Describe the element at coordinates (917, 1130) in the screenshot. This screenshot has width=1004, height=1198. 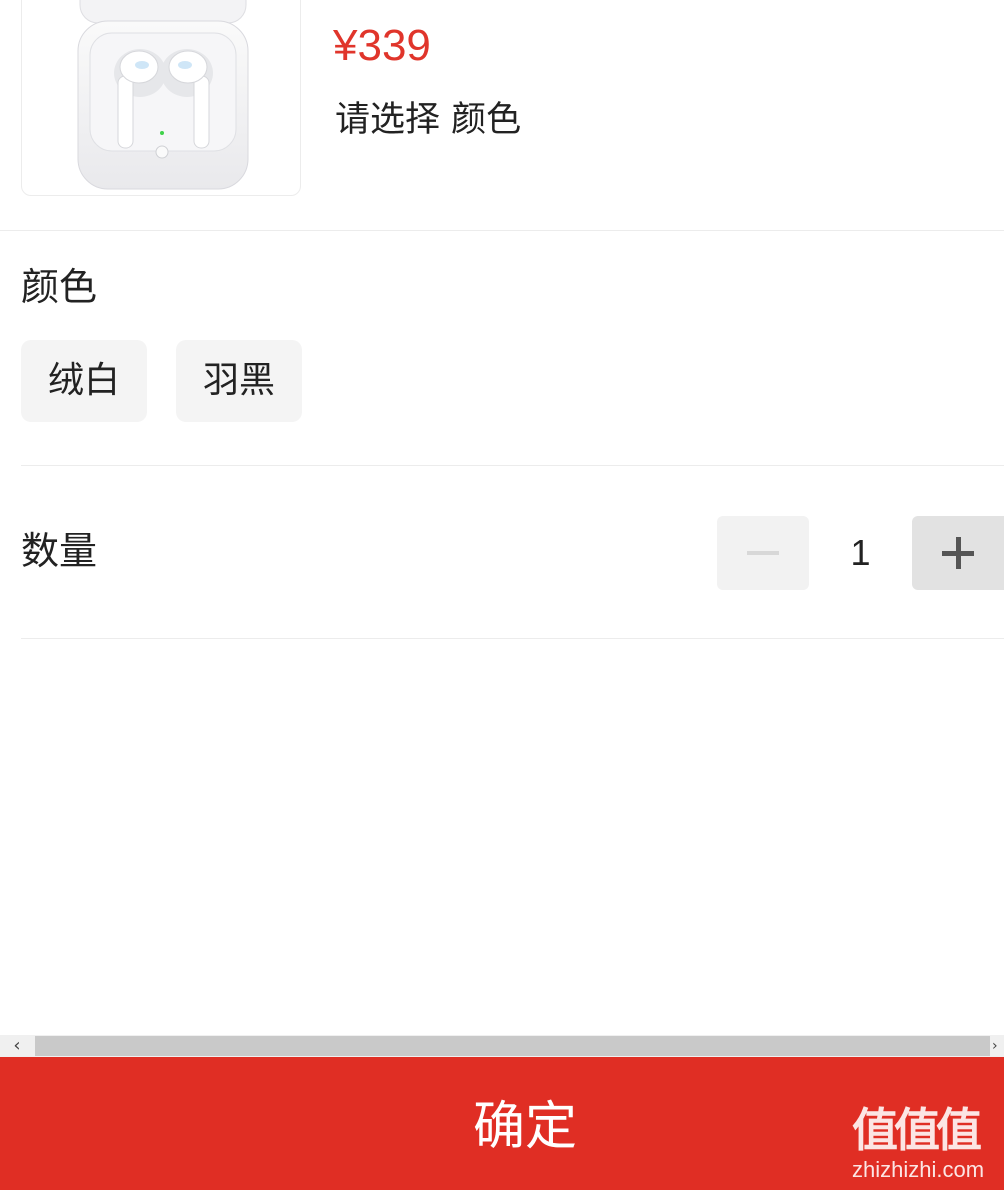
I see `watermark-logo: 值值值` at that location.